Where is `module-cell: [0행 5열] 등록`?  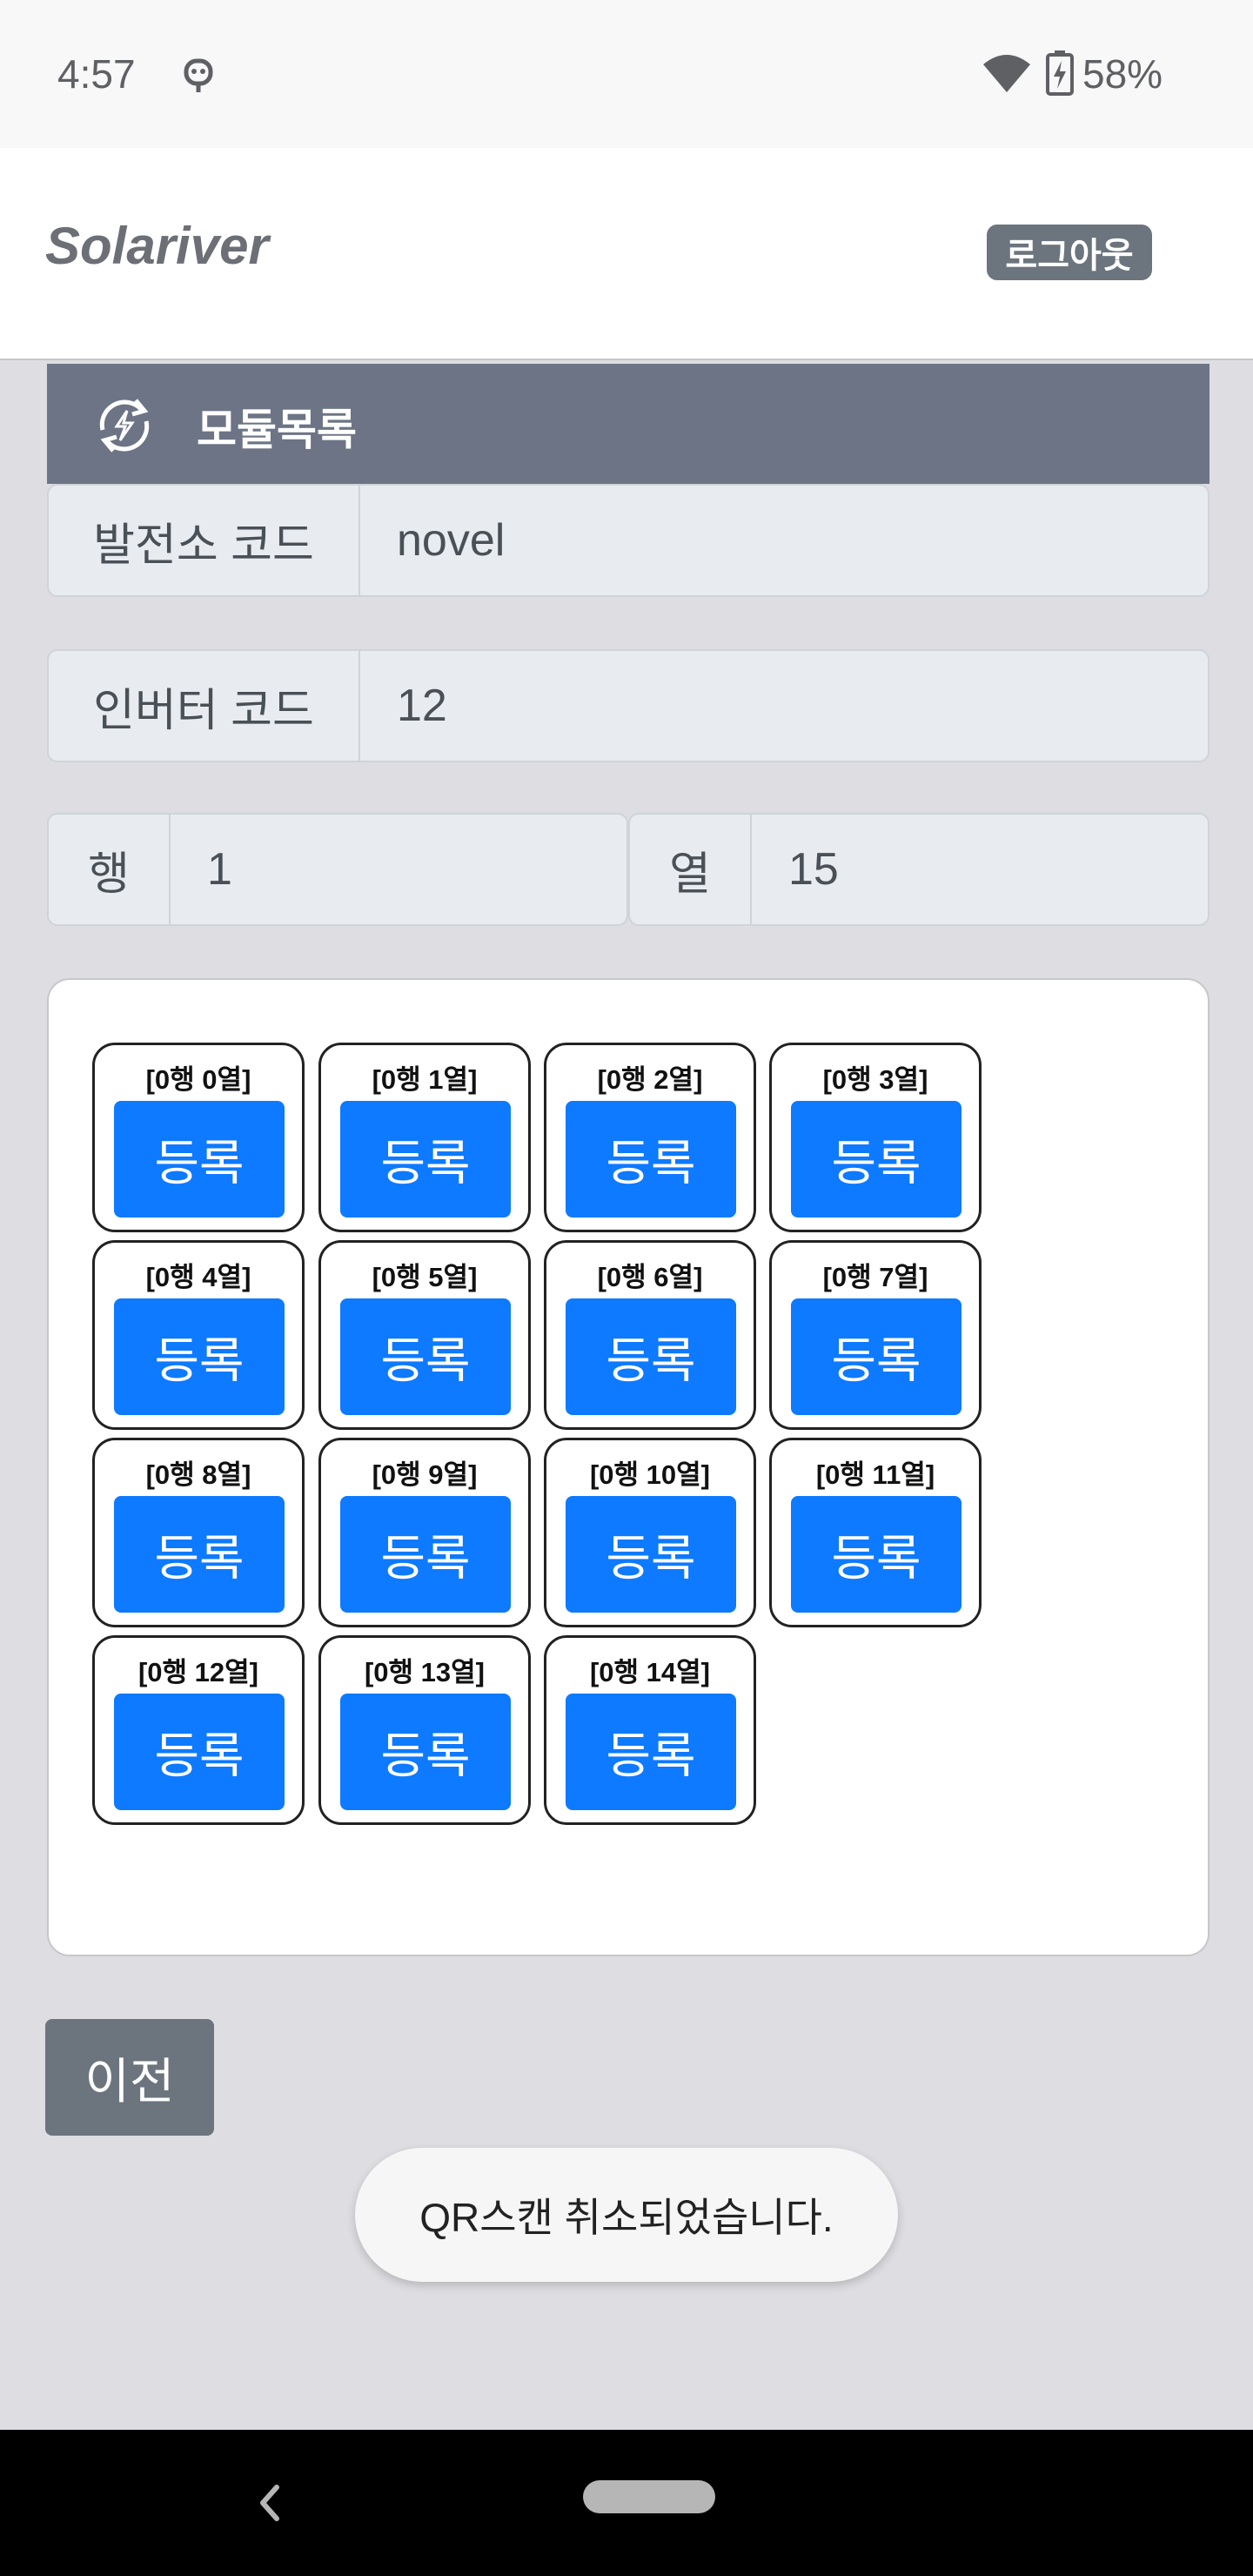 module-cell: [0행 5열] 등록 is located at coordinates (424, 1335).